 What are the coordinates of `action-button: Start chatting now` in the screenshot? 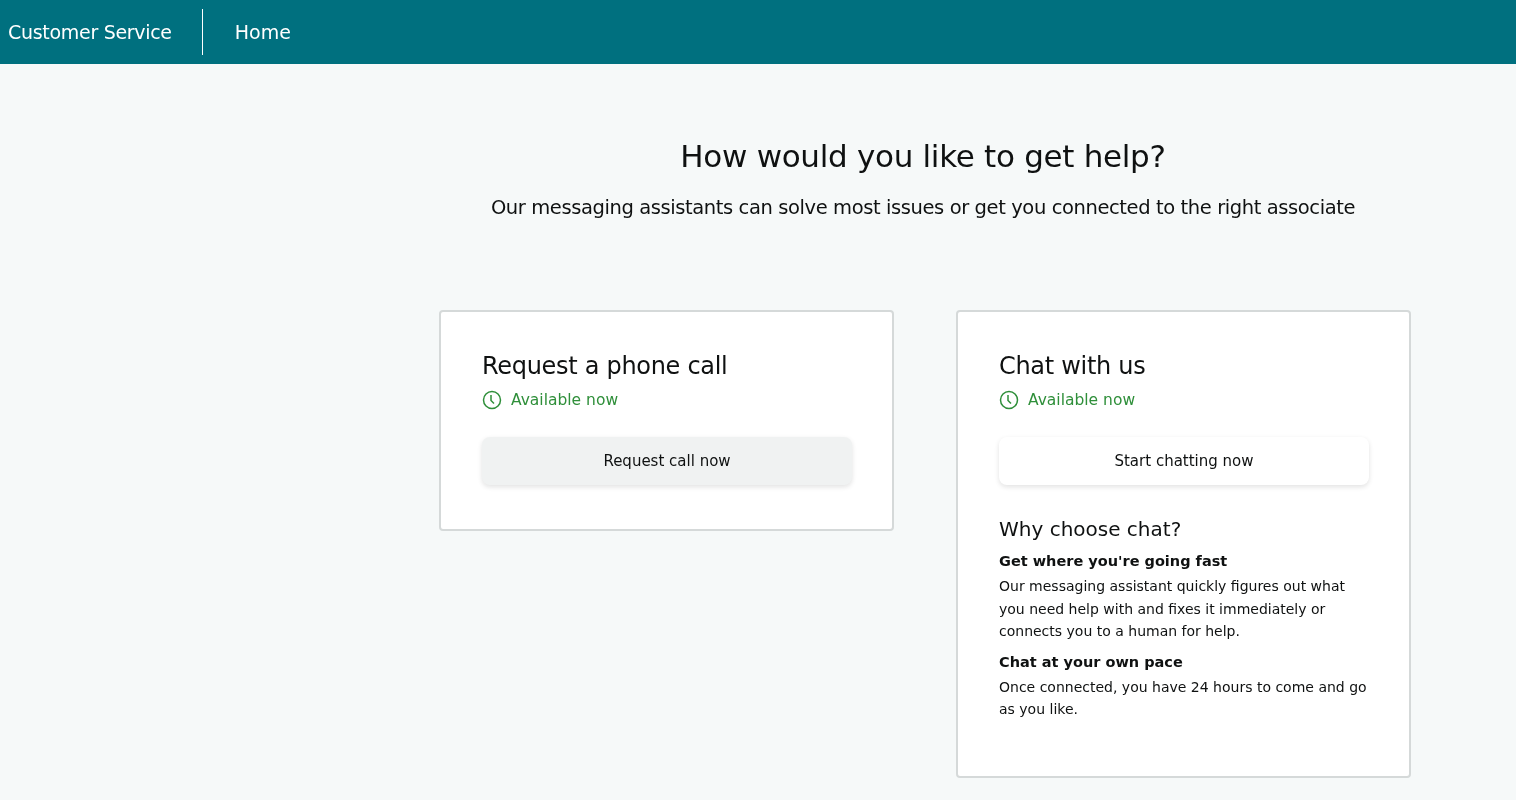 It's located at (1184, 461).